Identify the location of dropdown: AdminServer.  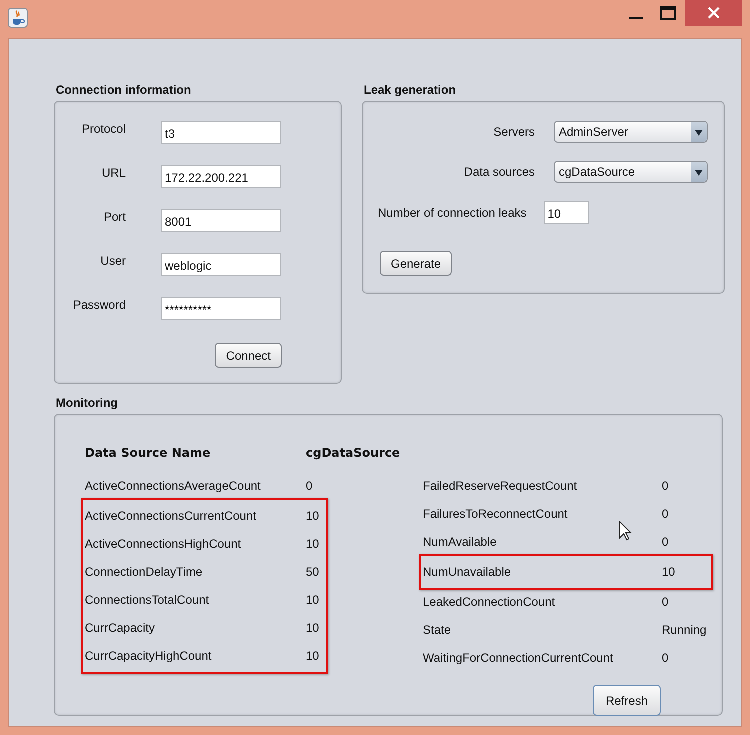
(631, 132).